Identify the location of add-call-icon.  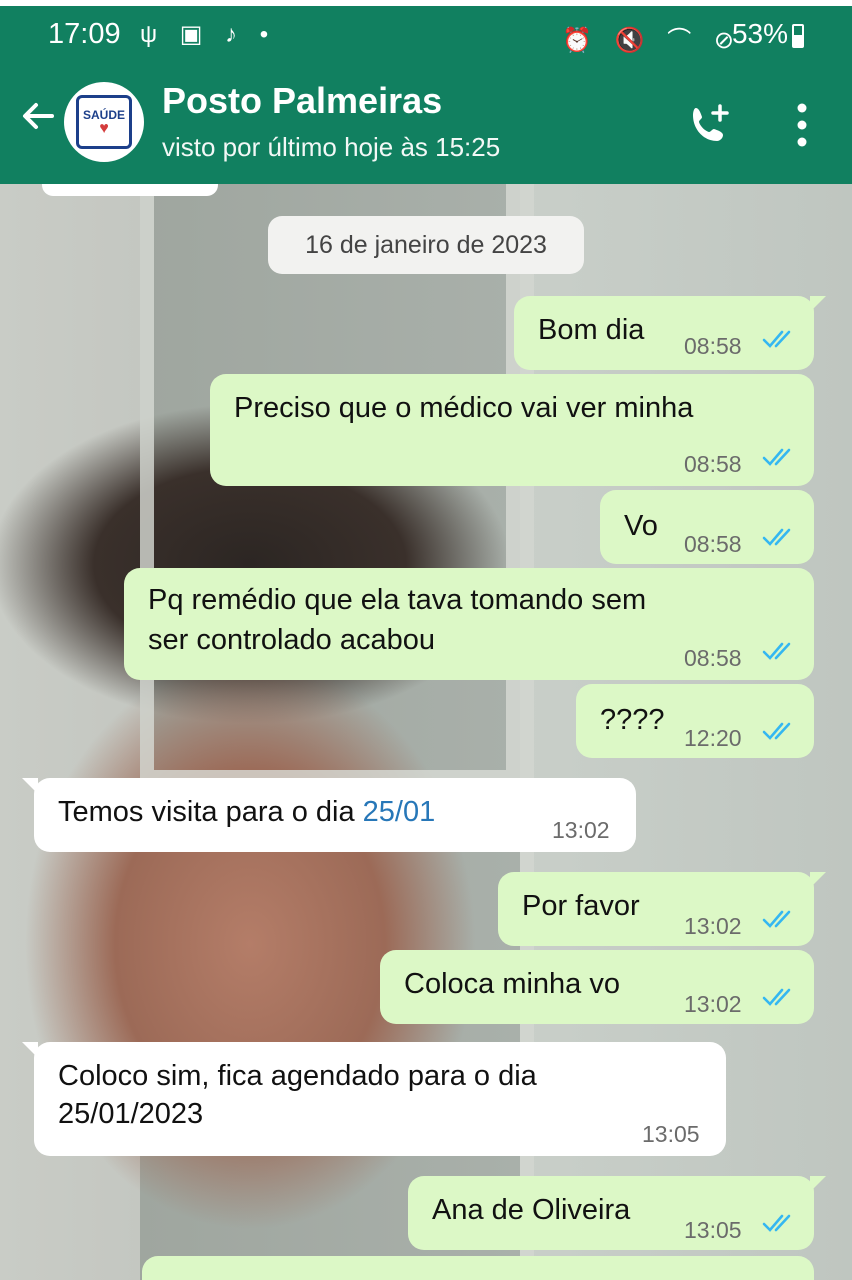
(709, 125).